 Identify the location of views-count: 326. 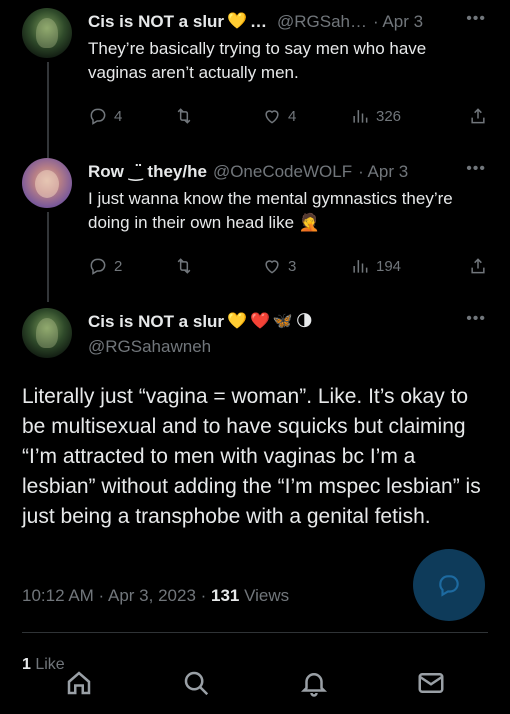
(389, 116).